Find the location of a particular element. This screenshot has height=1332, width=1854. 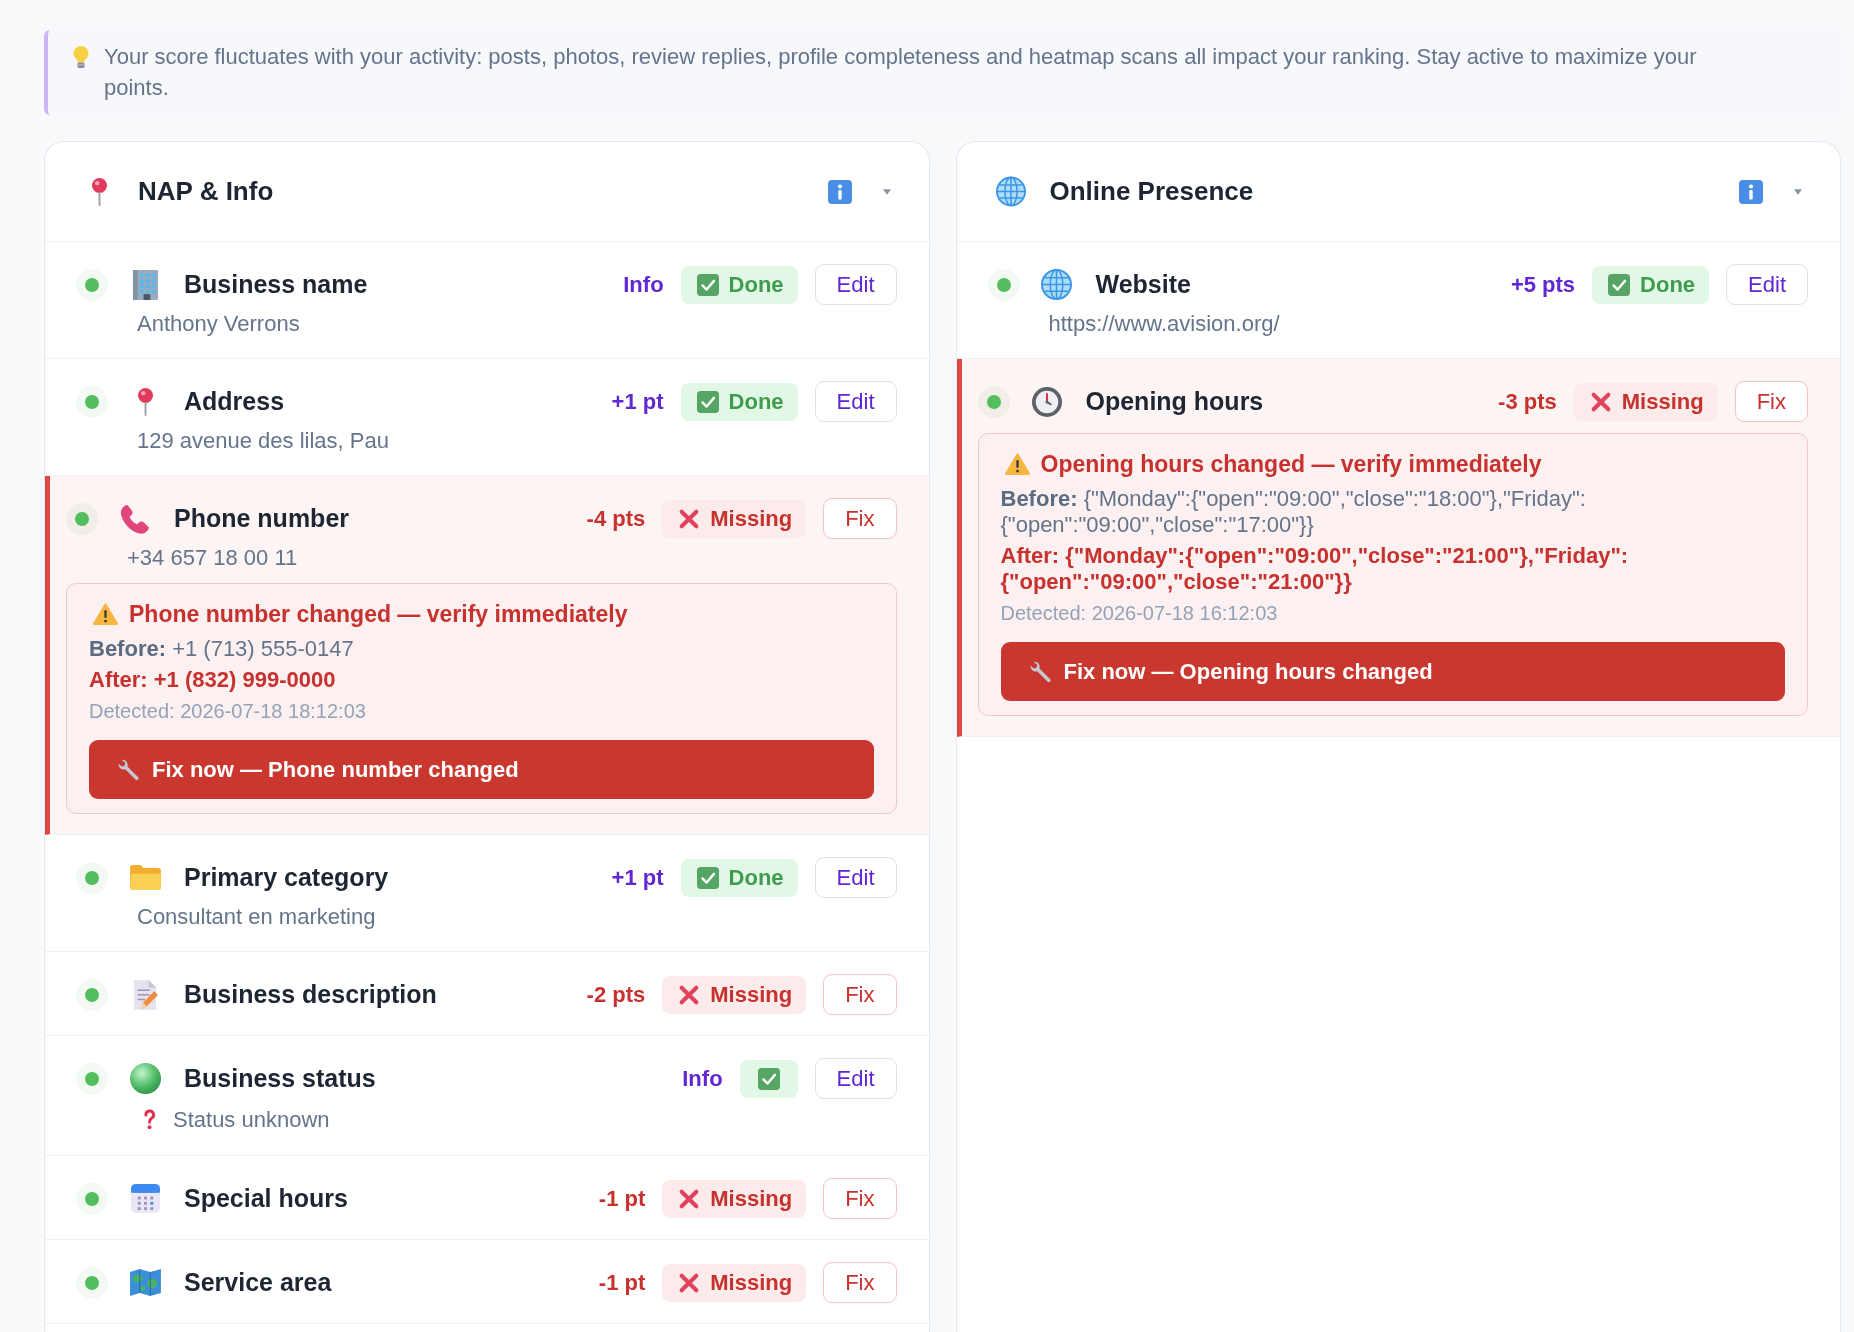

points-value: +5 pts is located at coordinates (1543, 284).